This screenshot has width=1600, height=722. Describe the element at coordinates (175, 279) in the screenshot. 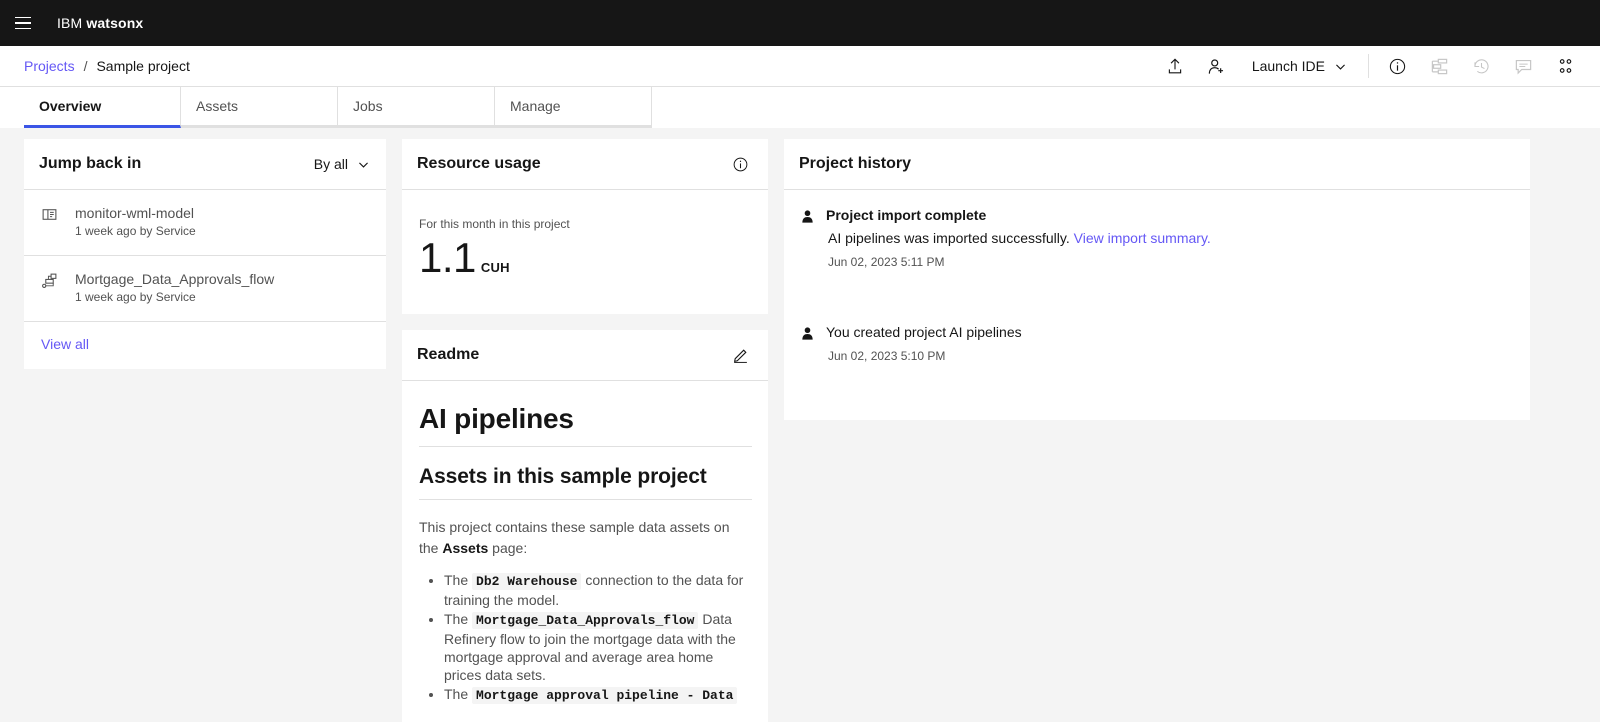

I see `list-item-name: Mortgage_Data_Approvals_flow` at that location.